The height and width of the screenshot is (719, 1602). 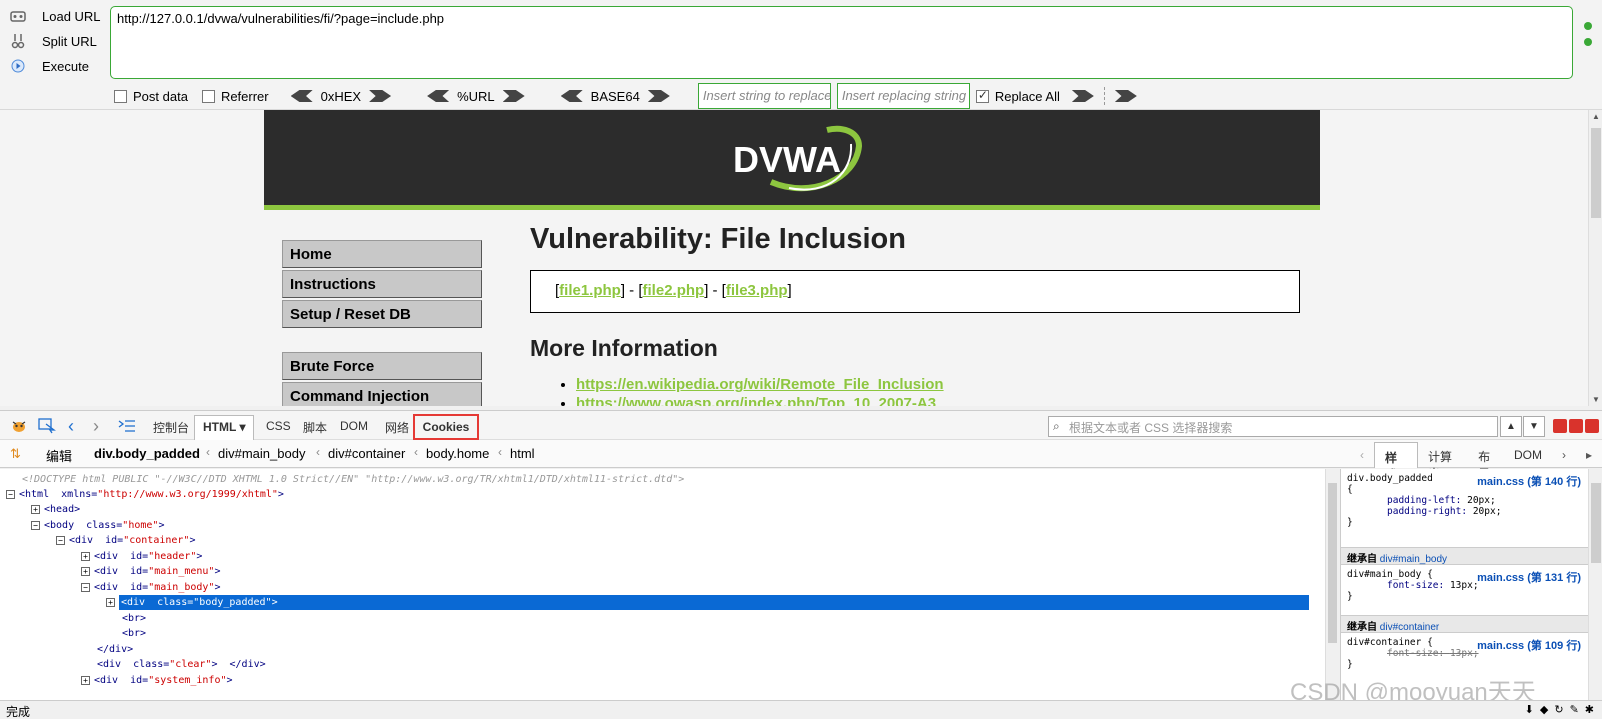 I want to click on file1-link: file1.php, so click(x=590, y=290).